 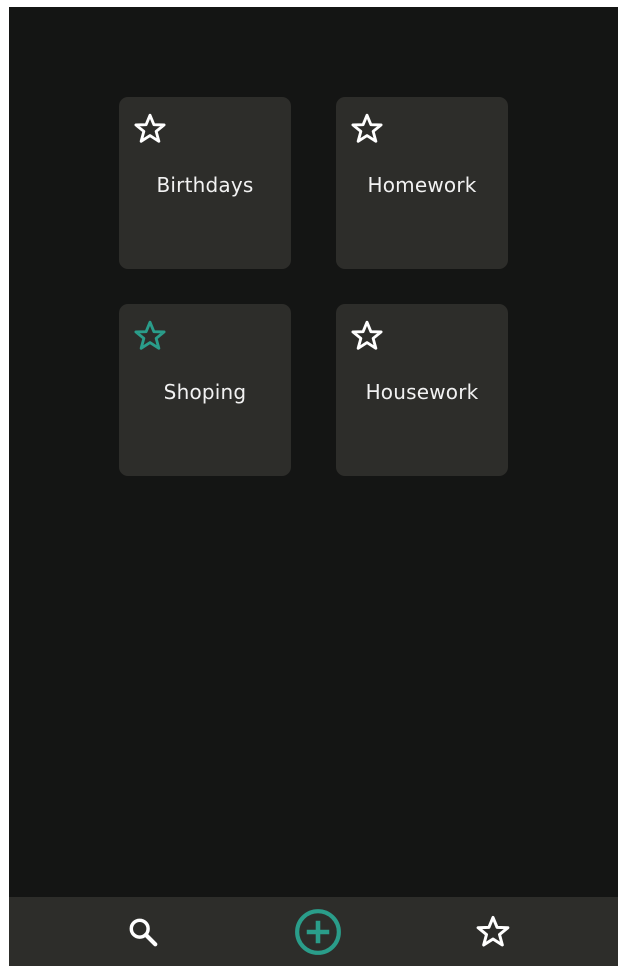 I want to click on category-card-homework: Homework, so click(x=422, y=183).